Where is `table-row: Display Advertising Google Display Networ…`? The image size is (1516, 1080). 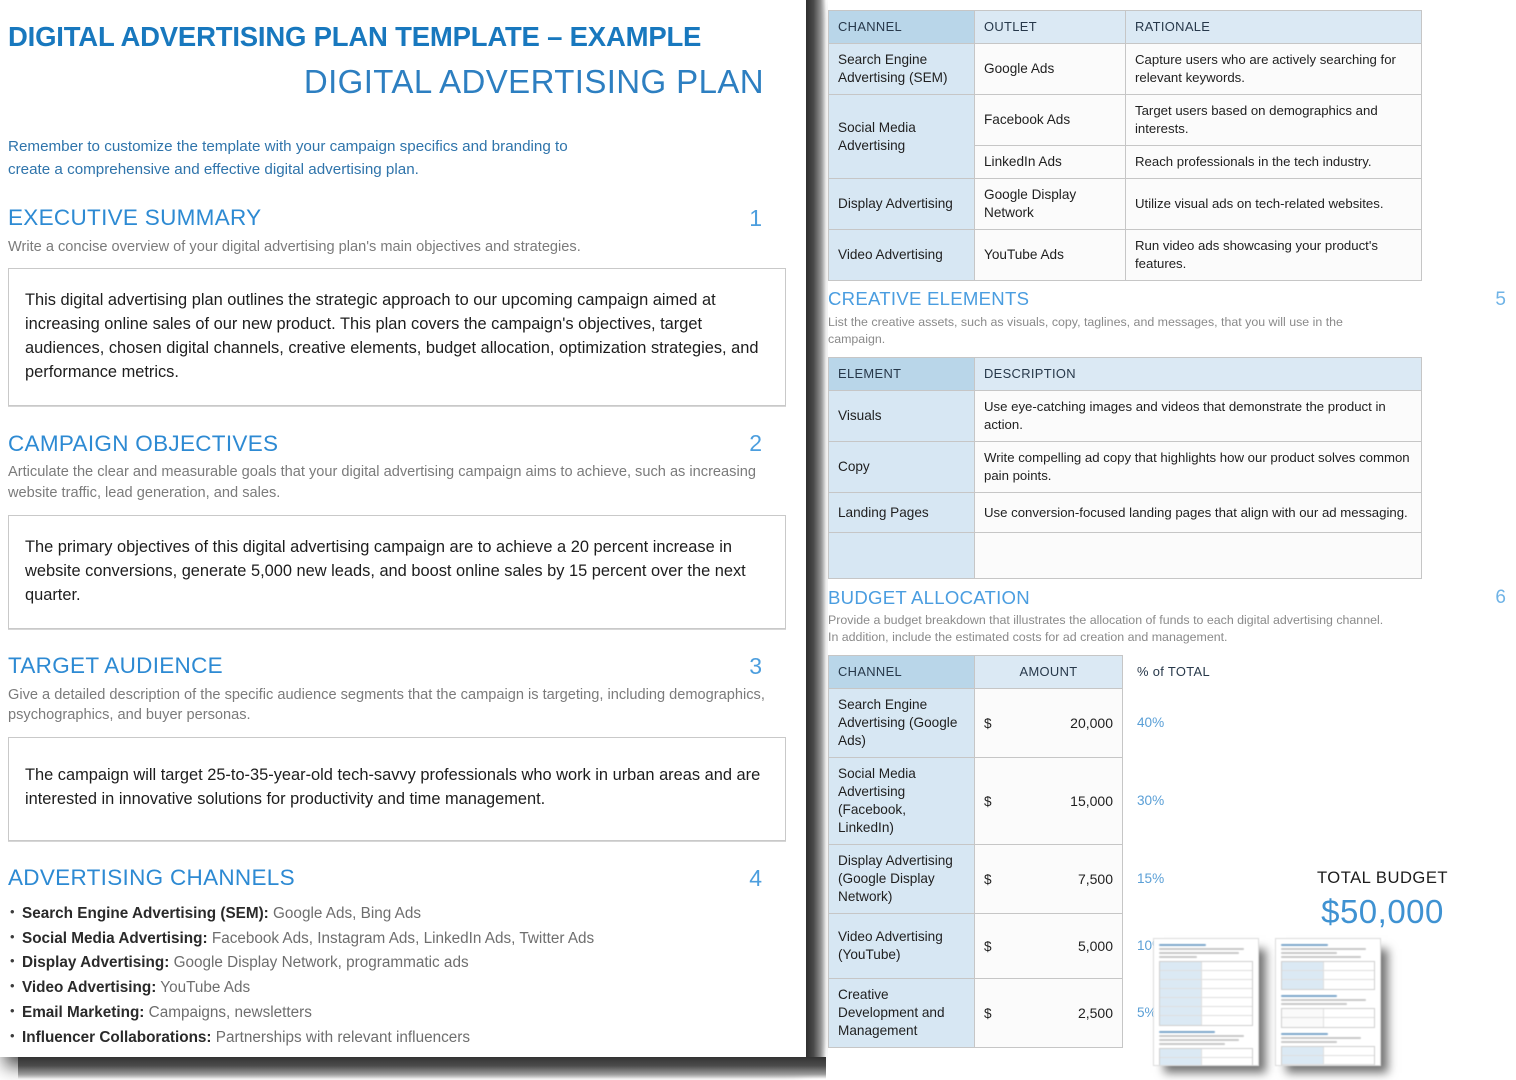 table-row: Display Advertising Google Display Networ… is located at coordinates (1125, 204).